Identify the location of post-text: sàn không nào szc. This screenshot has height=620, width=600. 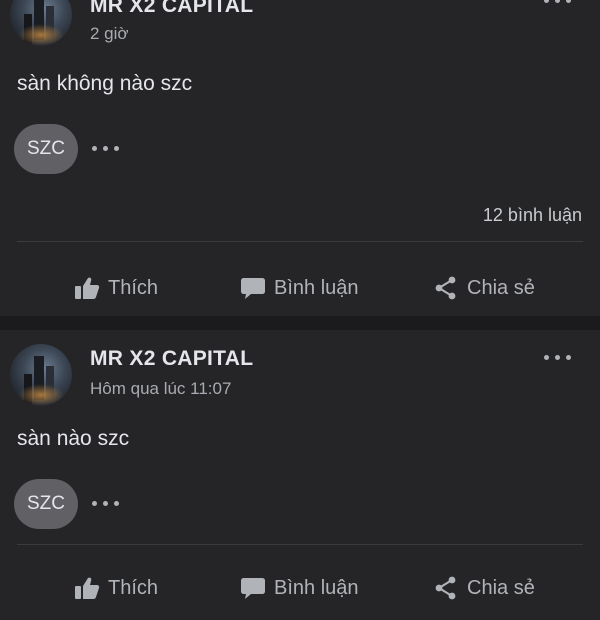
(105, 83).